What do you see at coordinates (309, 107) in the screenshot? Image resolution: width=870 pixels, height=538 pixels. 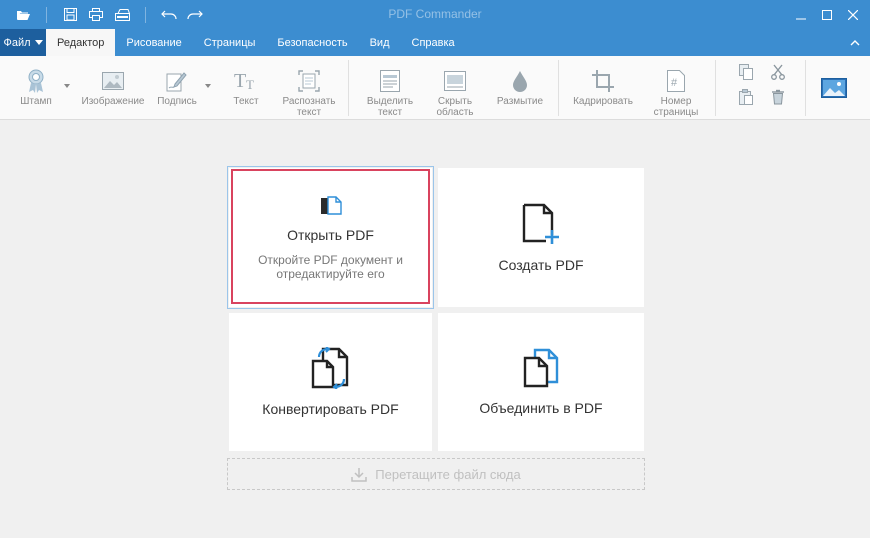 I see `ocr-label: Распознать текст` at bounding box center [309, 107].